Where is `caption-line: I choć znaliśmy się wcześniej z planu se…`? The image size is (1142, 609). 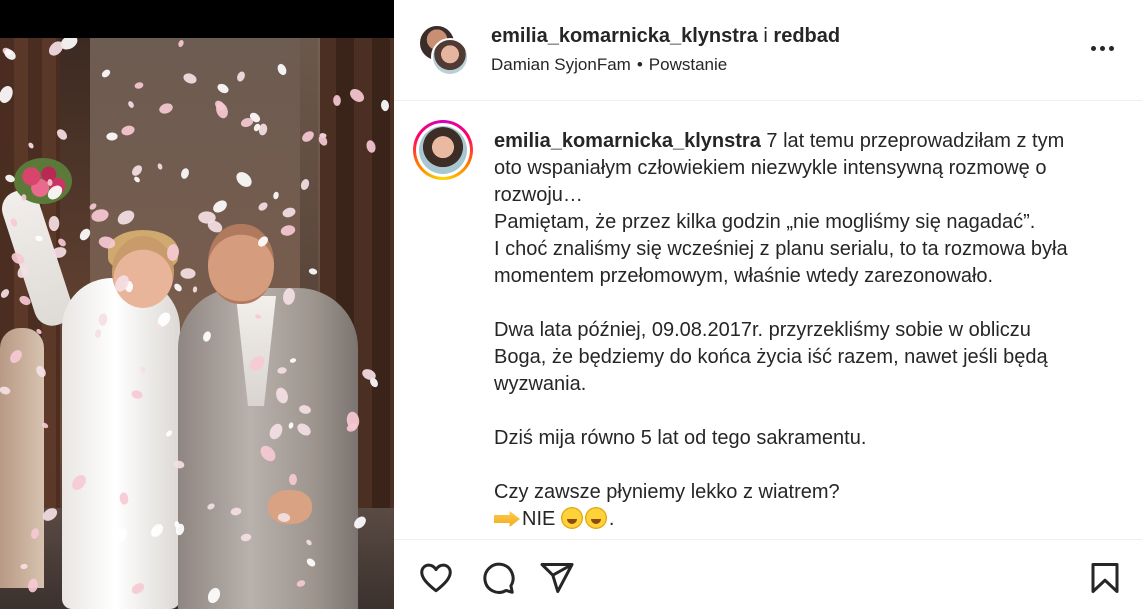 caption-line: I choć znaliśmy się wcześniej z planu se… is located at coordinates (781, 249).